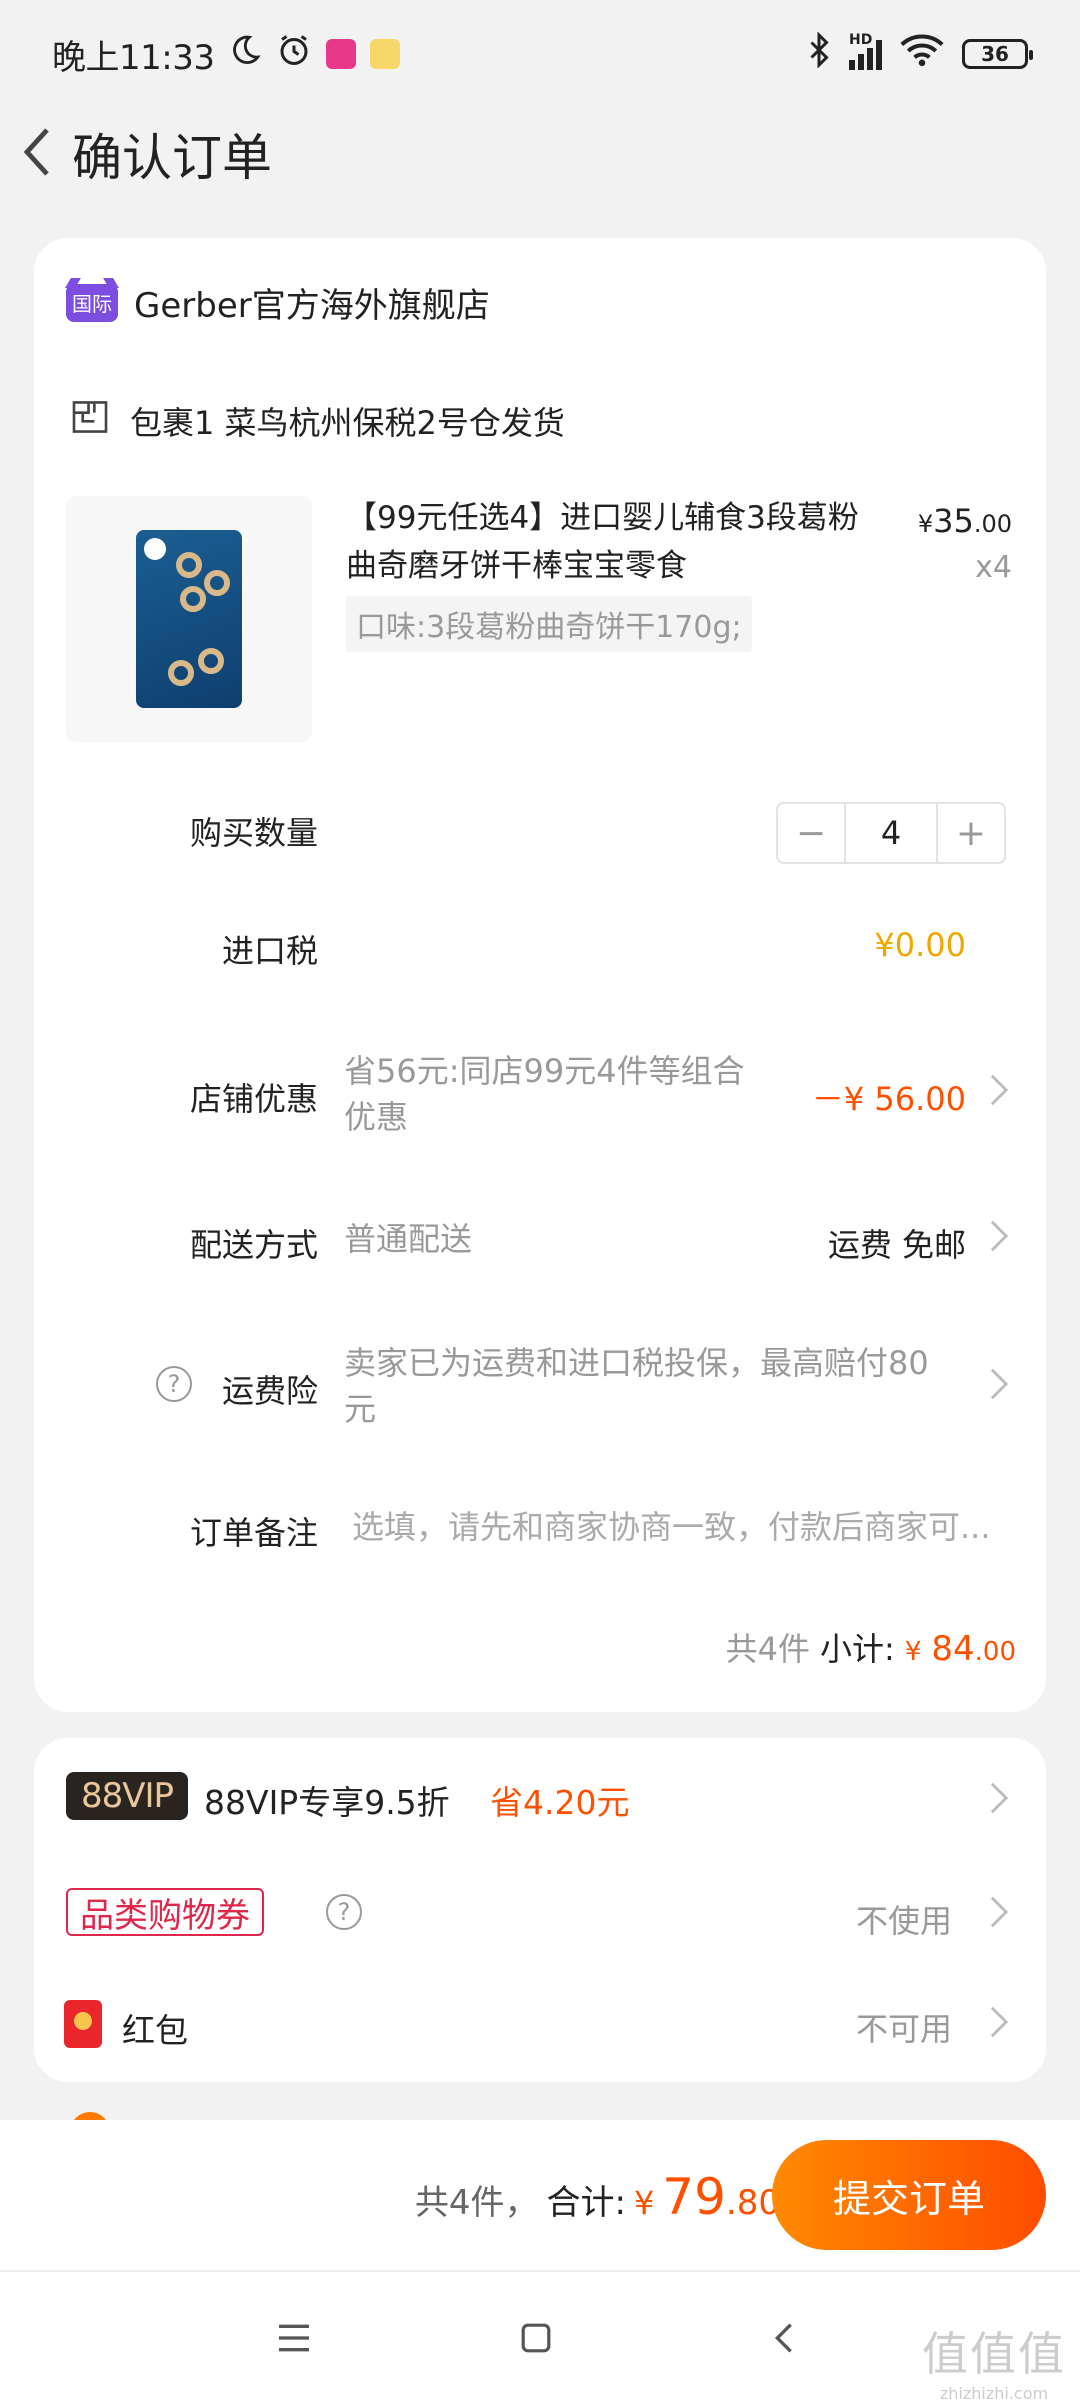  What do you see at coordinates (253, 833) in the screenshot?
I see `quantity-label: 购买数量` at bounding box center [253, 833].